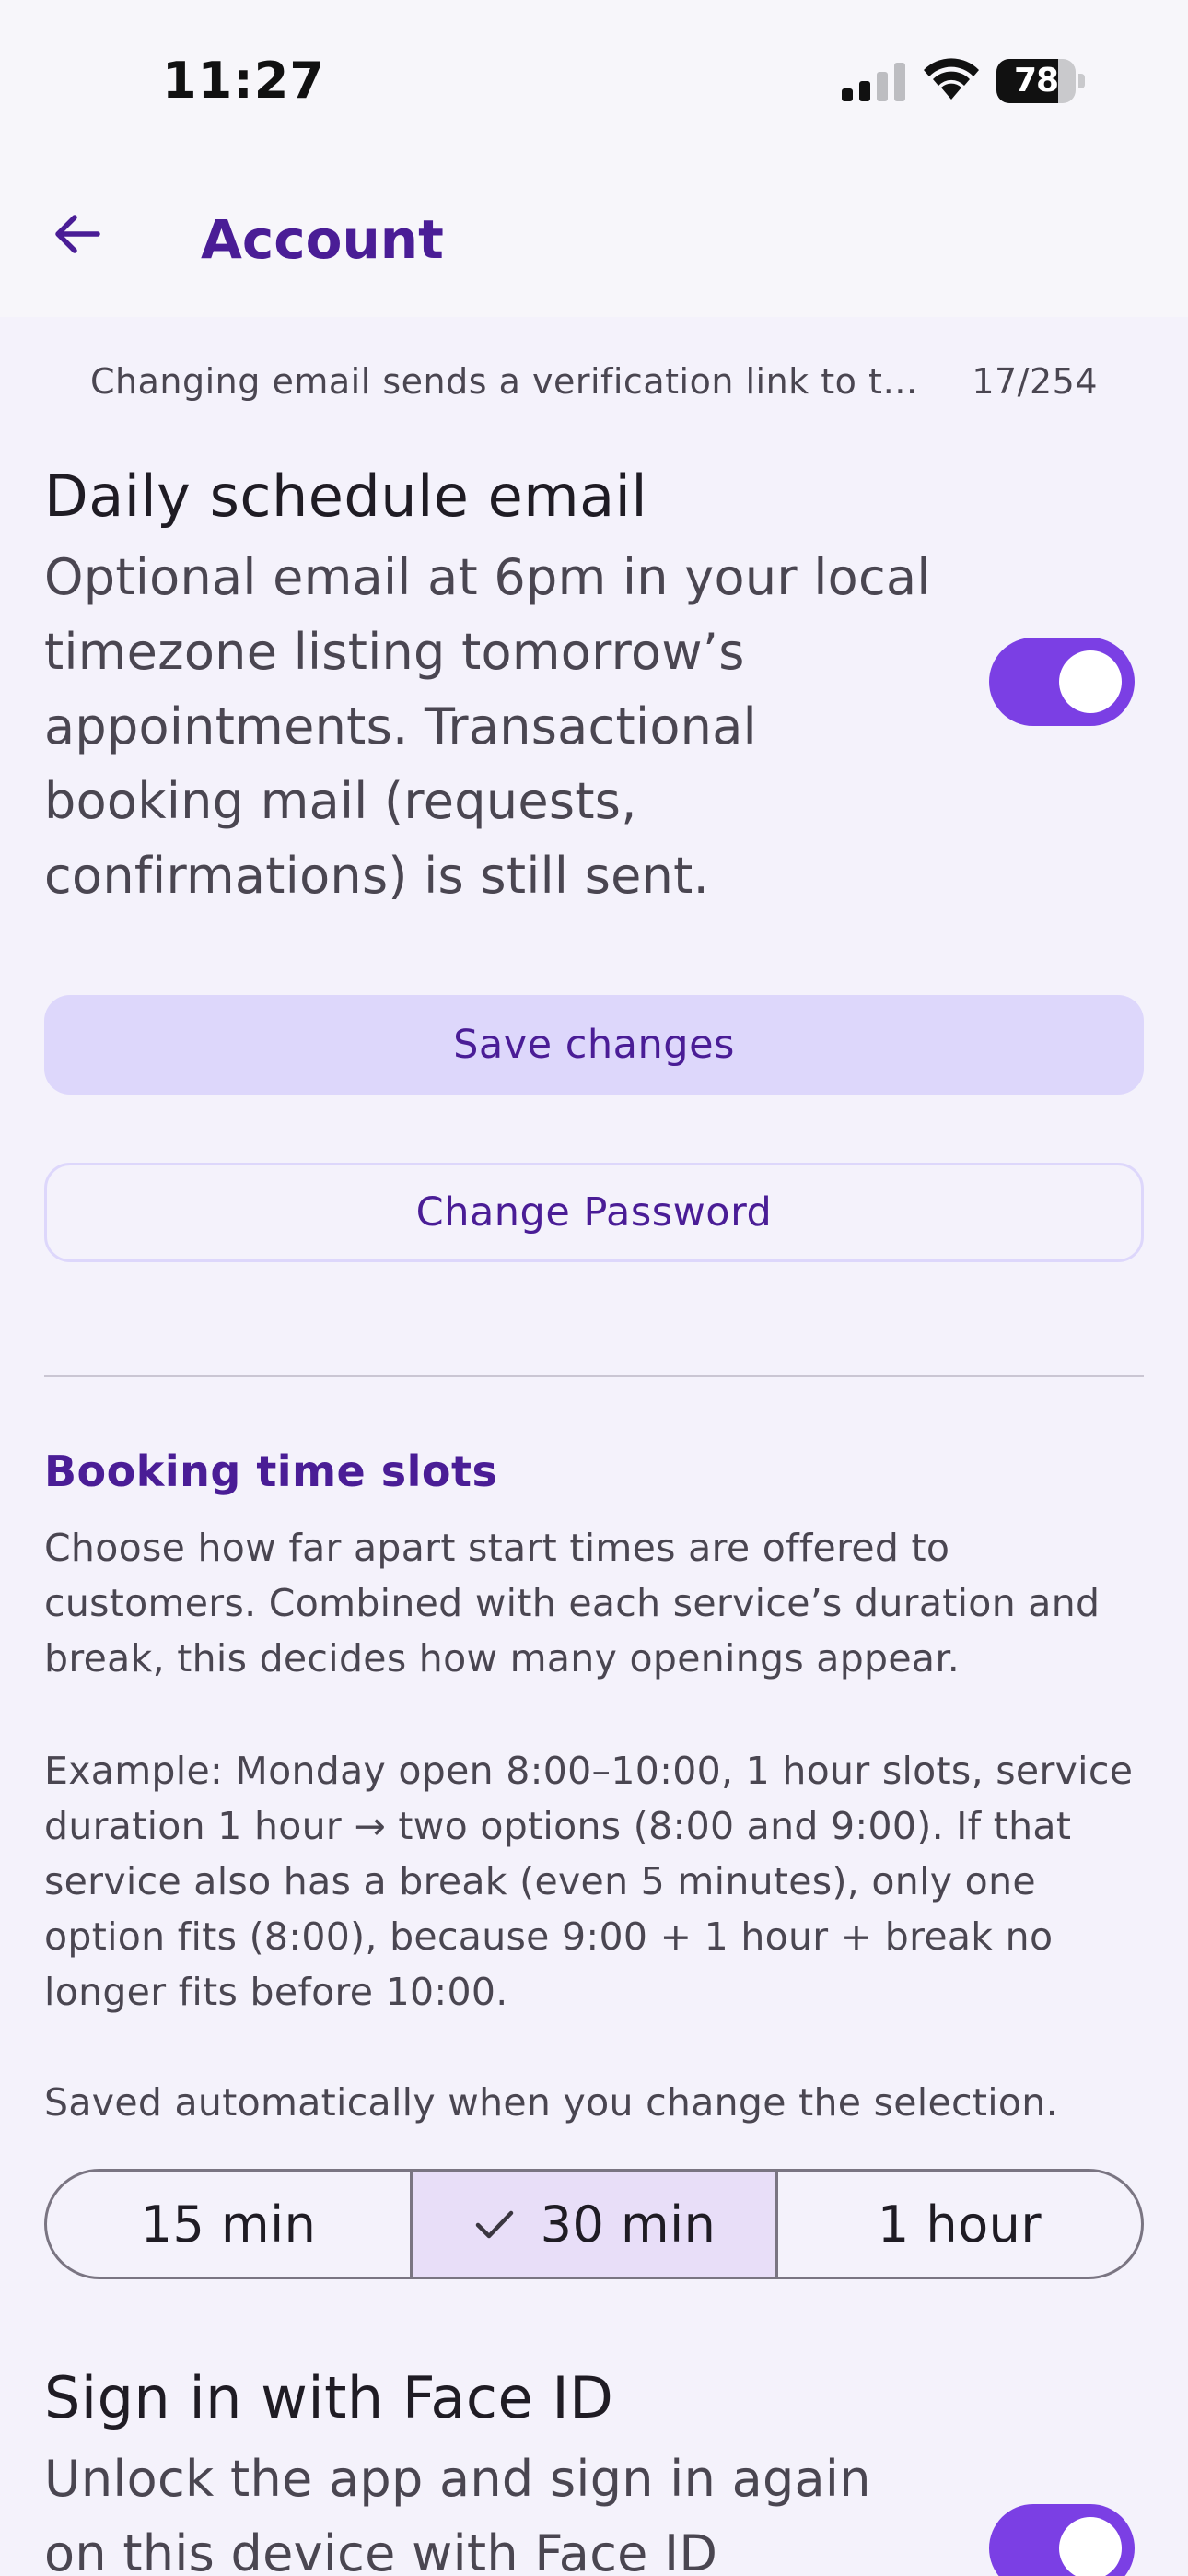 The width and height of the screenshot is (1188, 2576). I want to click on segment-1-hour: 1 hour, so click(959, 2224).